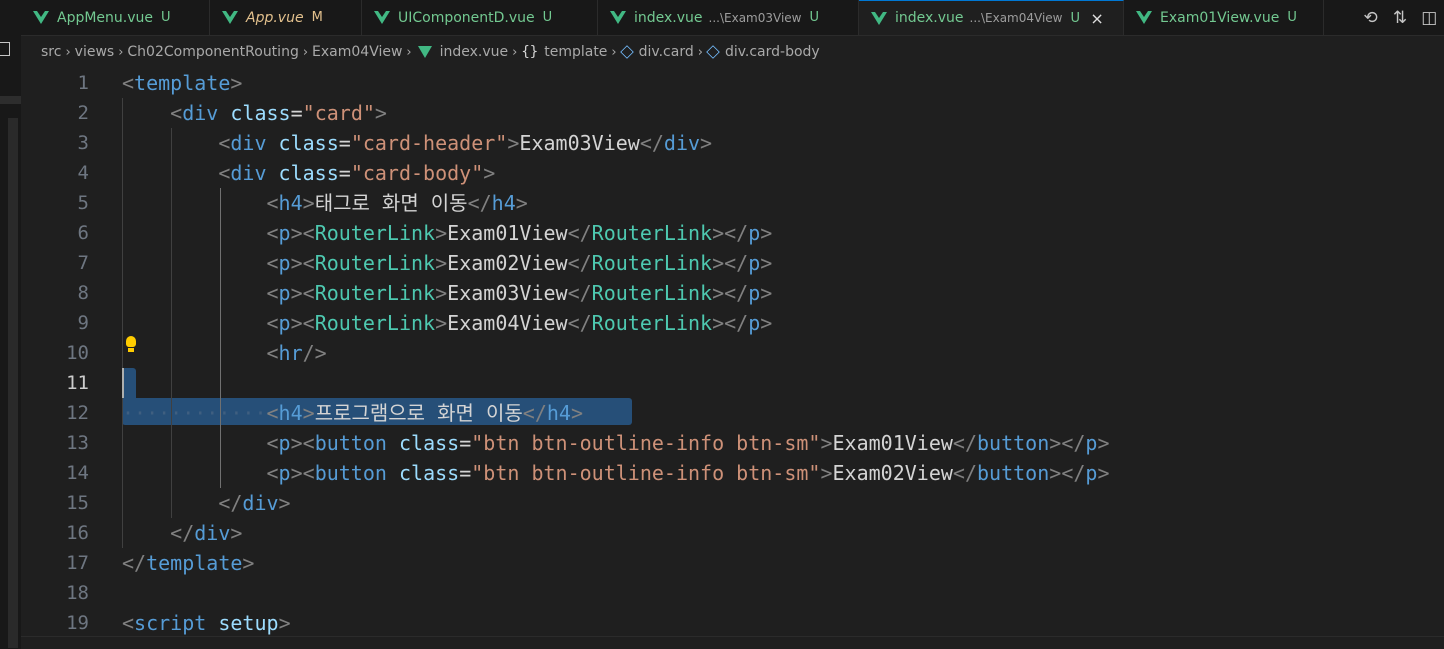 This screenshot has height=649, width=1444. What do you see at coordinates (417, 173) in the screenshot?
I see `code-token: "card-body"` at bounding box center [417, 173].